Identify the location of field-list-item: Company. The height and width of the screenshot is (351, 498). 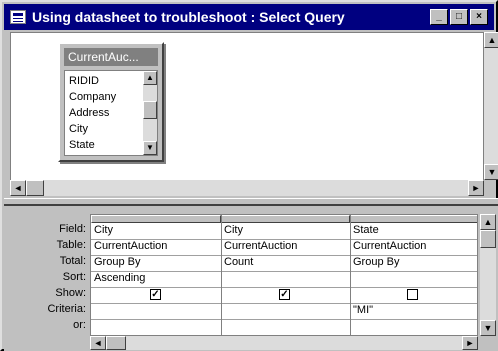
(92, 97).